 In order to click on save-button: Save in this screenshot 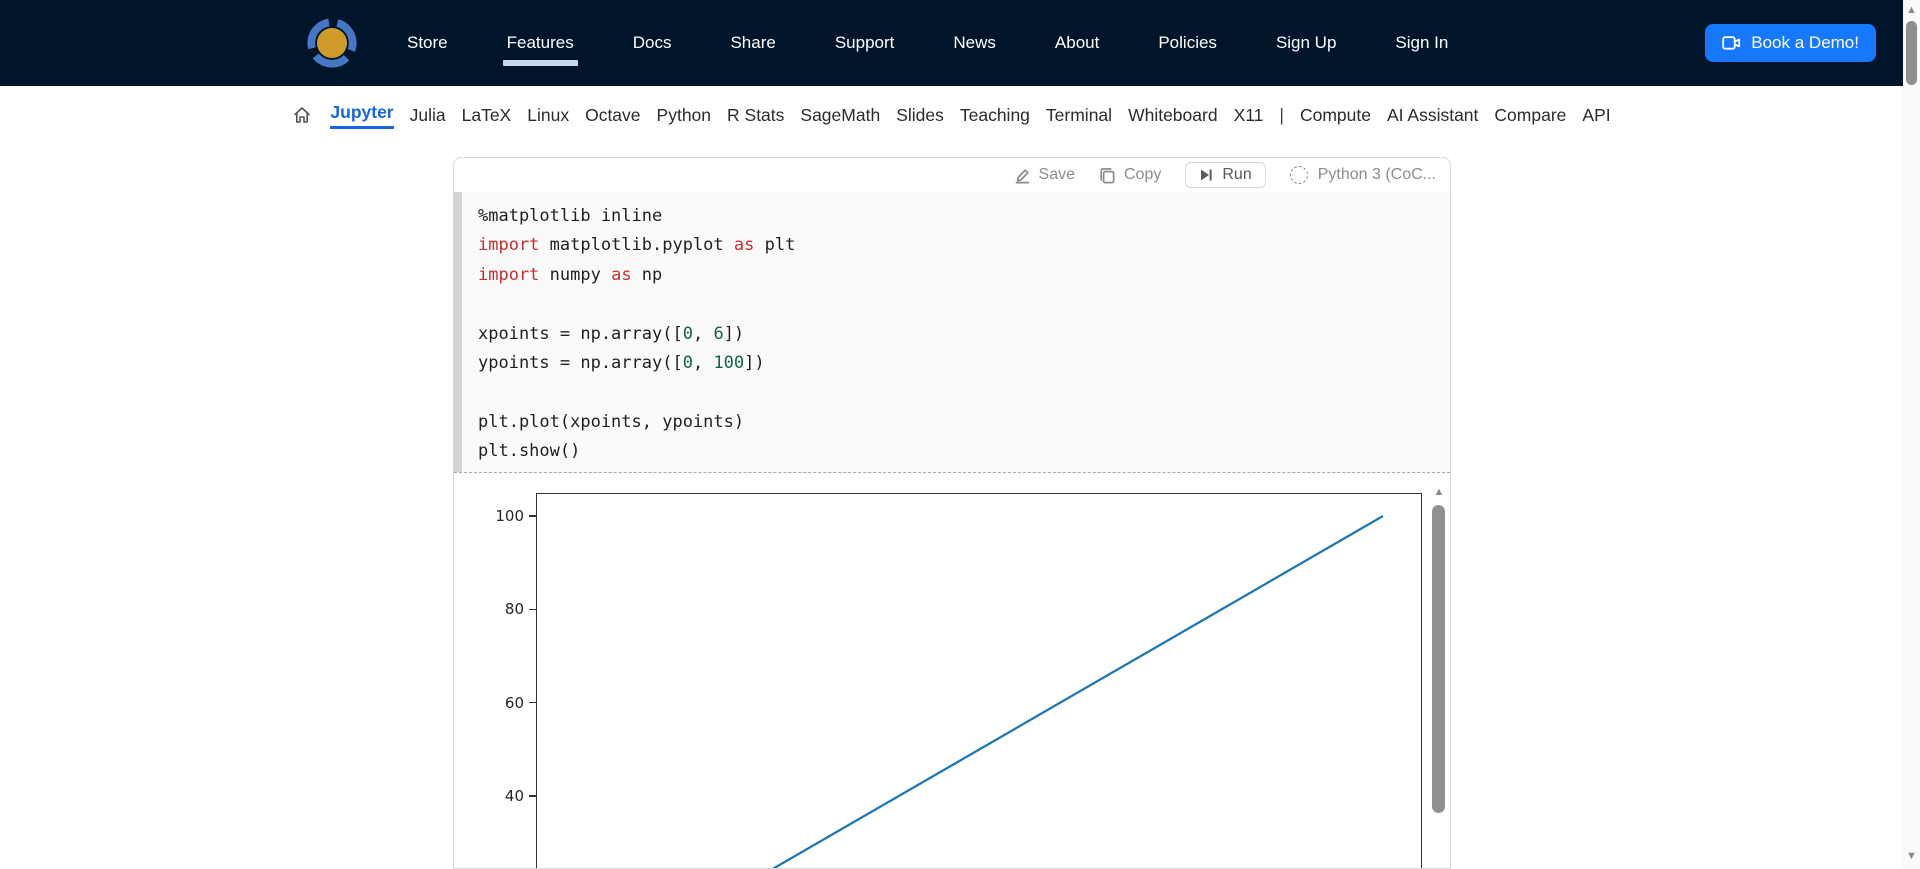, I will do `click(1044, 175)`.